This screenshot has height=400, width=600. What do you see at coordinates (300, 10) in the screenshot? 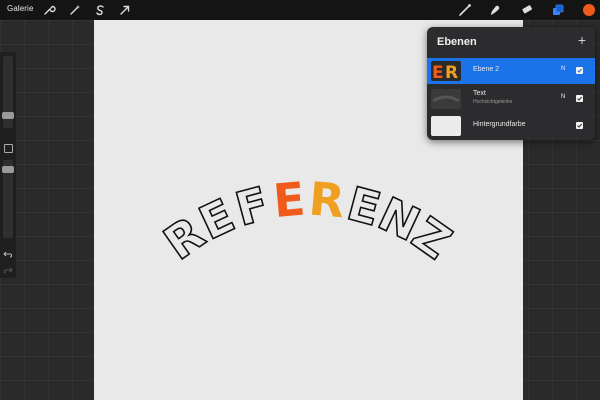
I see `top-toolbar: Galerie` at bounding box center [300, 10].